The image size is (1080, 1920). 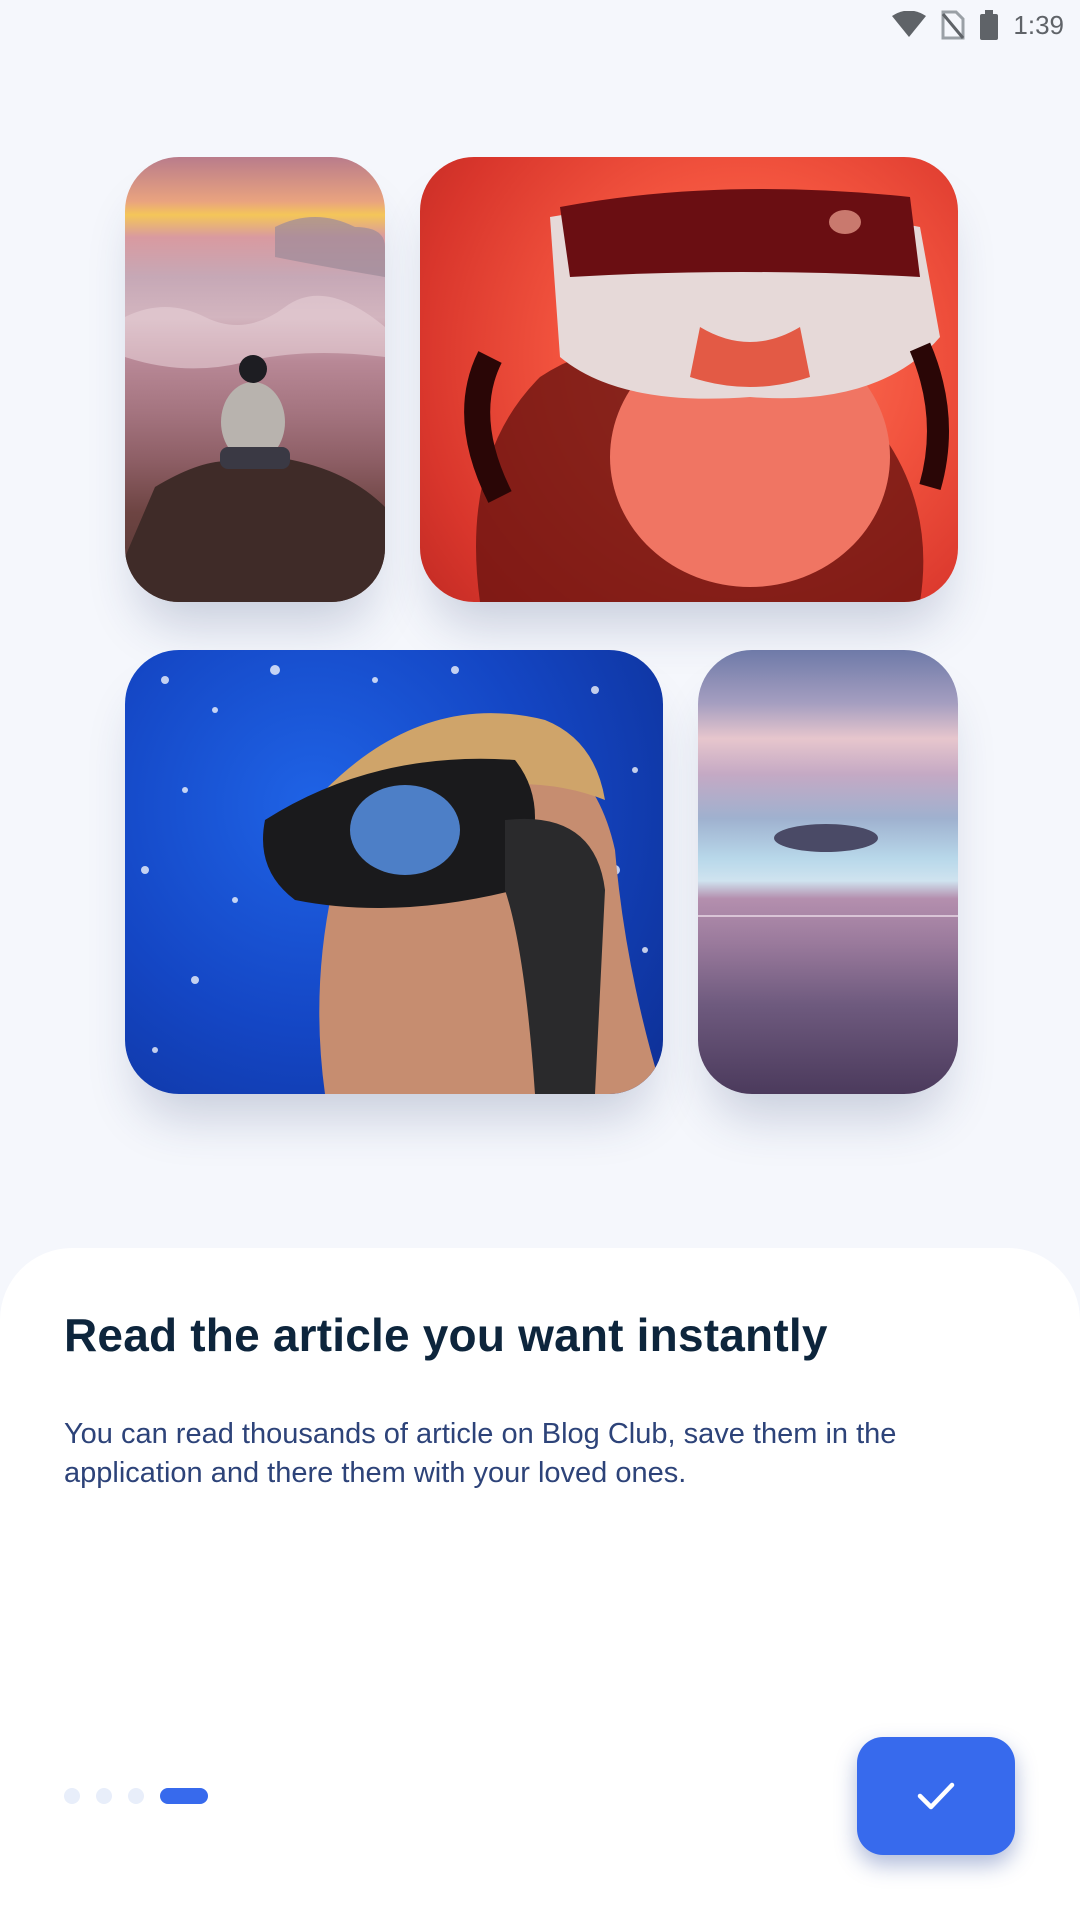 What do you see at coordinates (828, 872) in the screenshot?
I see `ocean-horizon-photo` at bounding box center [828, 872].